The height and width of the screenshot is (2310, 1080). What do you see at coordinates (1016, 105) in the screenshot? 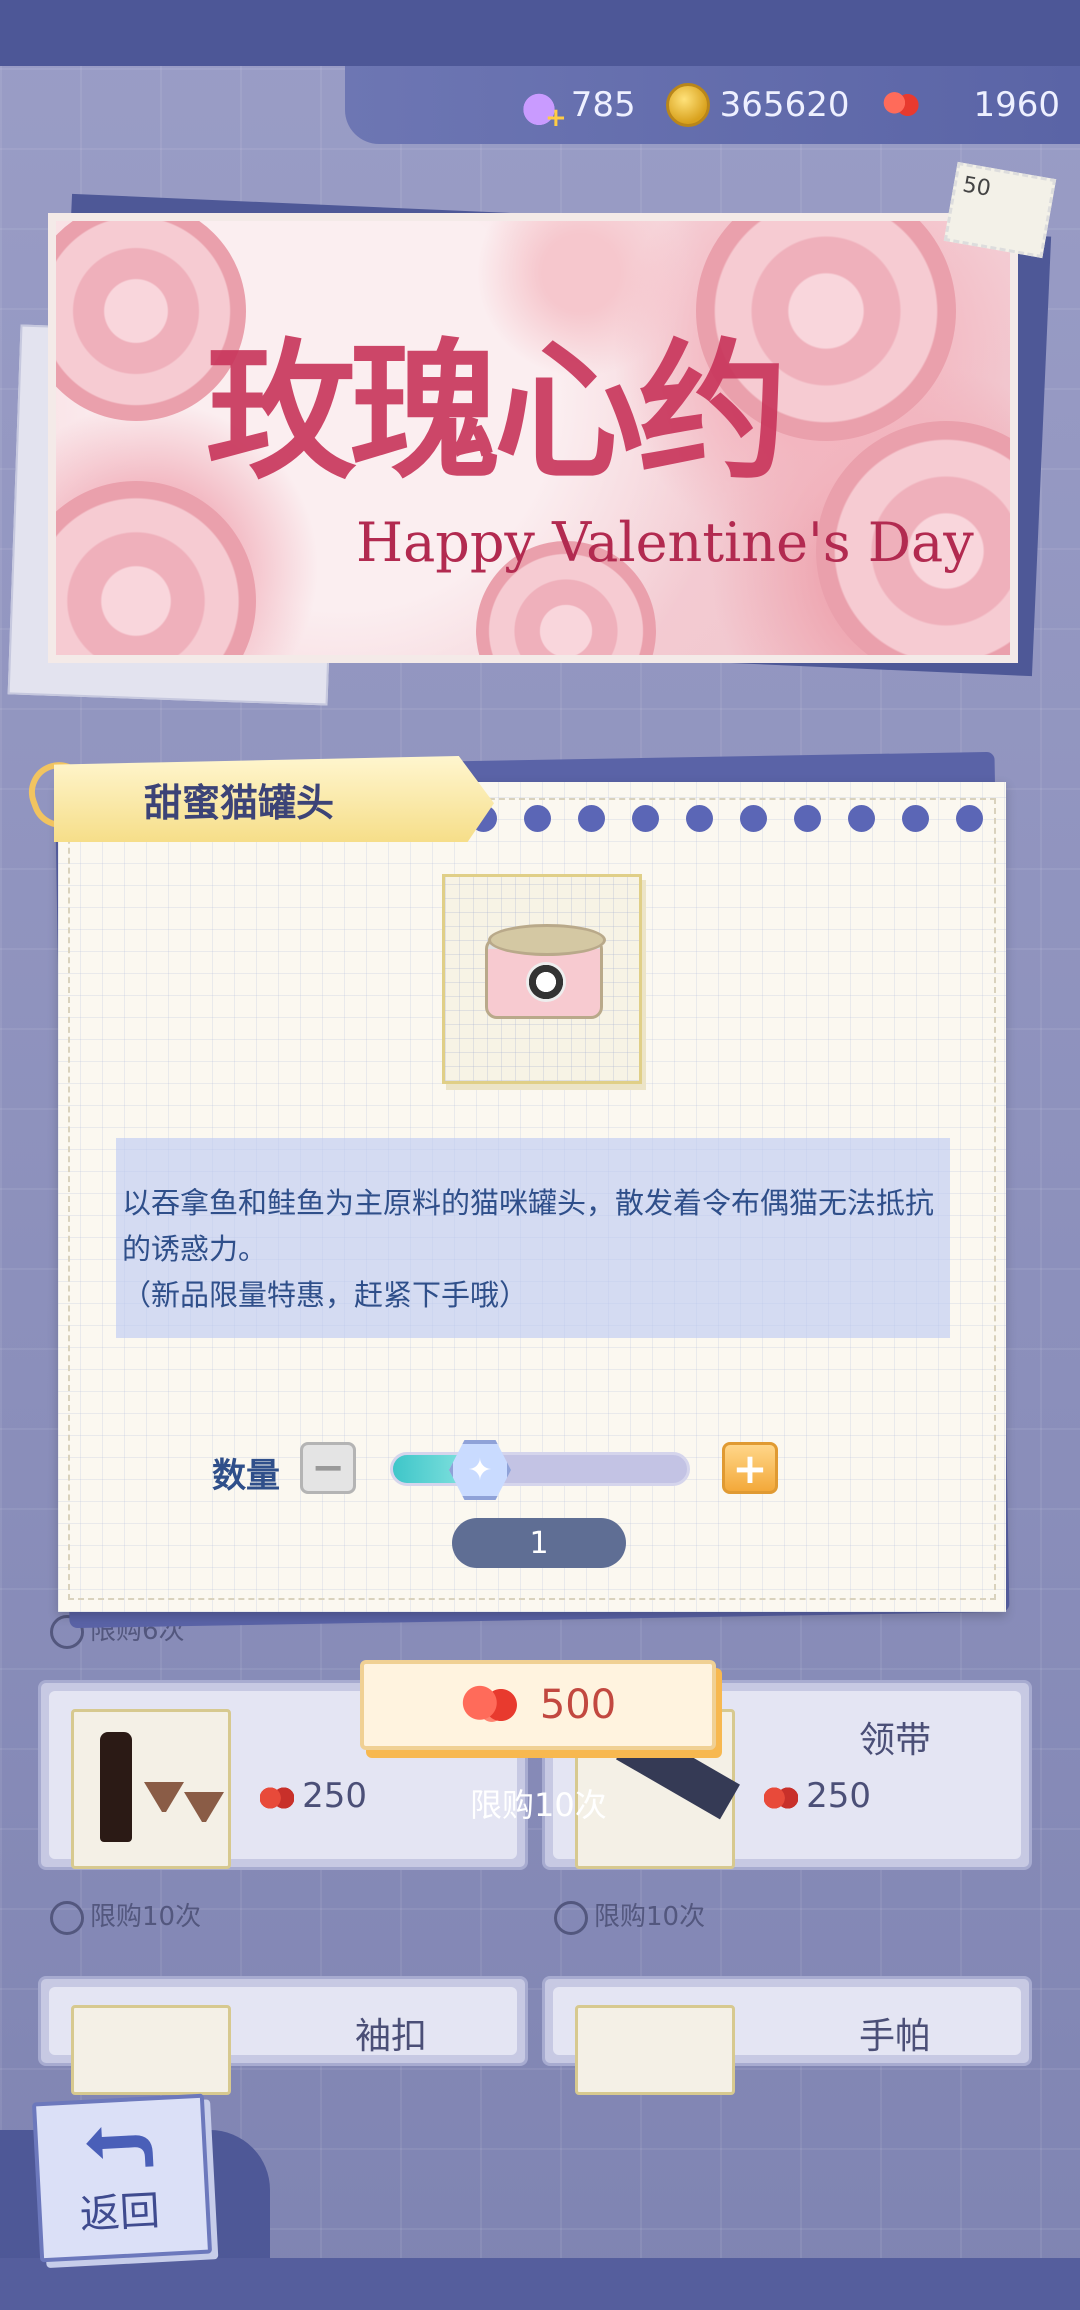
I see `heart-amount: 1960` at bounding box center [1016, 105].